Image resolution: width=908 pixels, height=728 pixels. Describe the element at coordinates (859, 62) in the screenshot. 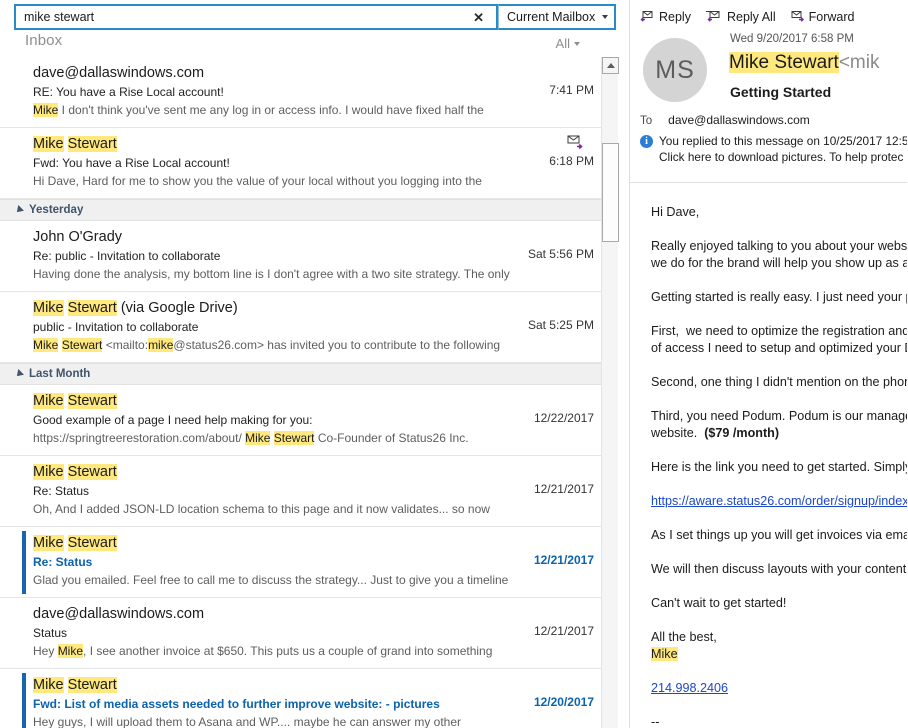

I see `sender-address: <mik` at that location.